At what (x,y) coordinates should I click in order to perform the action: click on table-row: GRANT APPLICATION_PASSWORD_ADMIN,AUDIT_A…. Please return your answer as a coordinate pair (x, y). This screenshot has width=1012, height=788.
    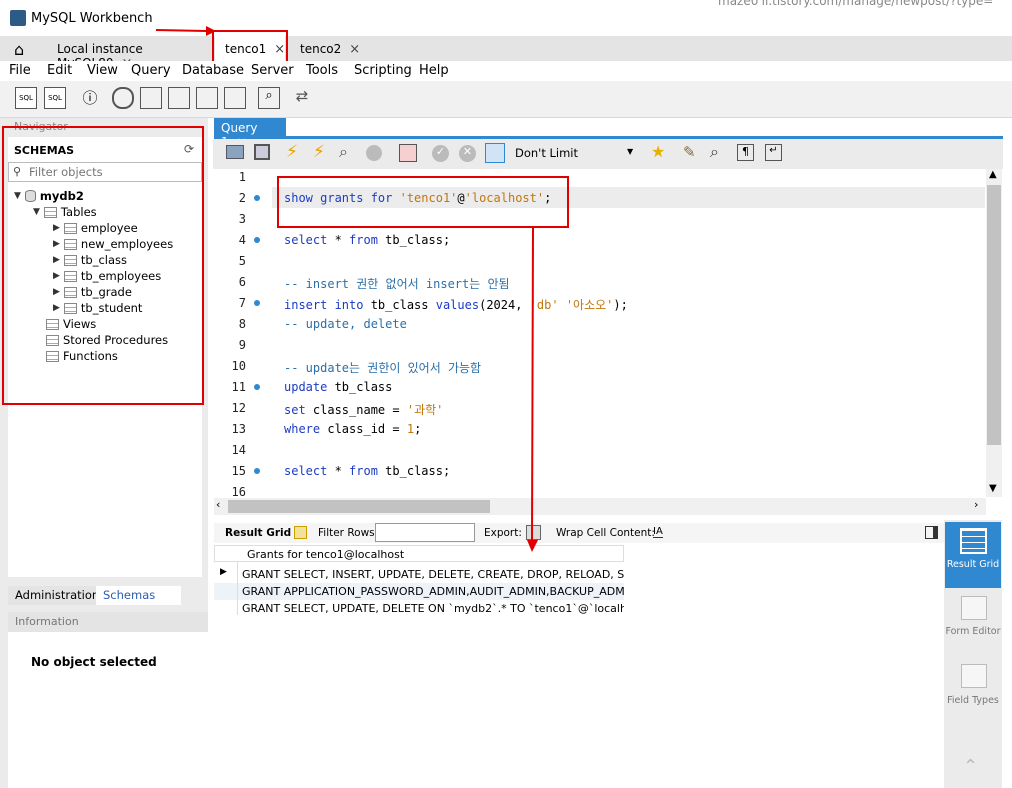
    Looking at the image, I should click on (419, 591).